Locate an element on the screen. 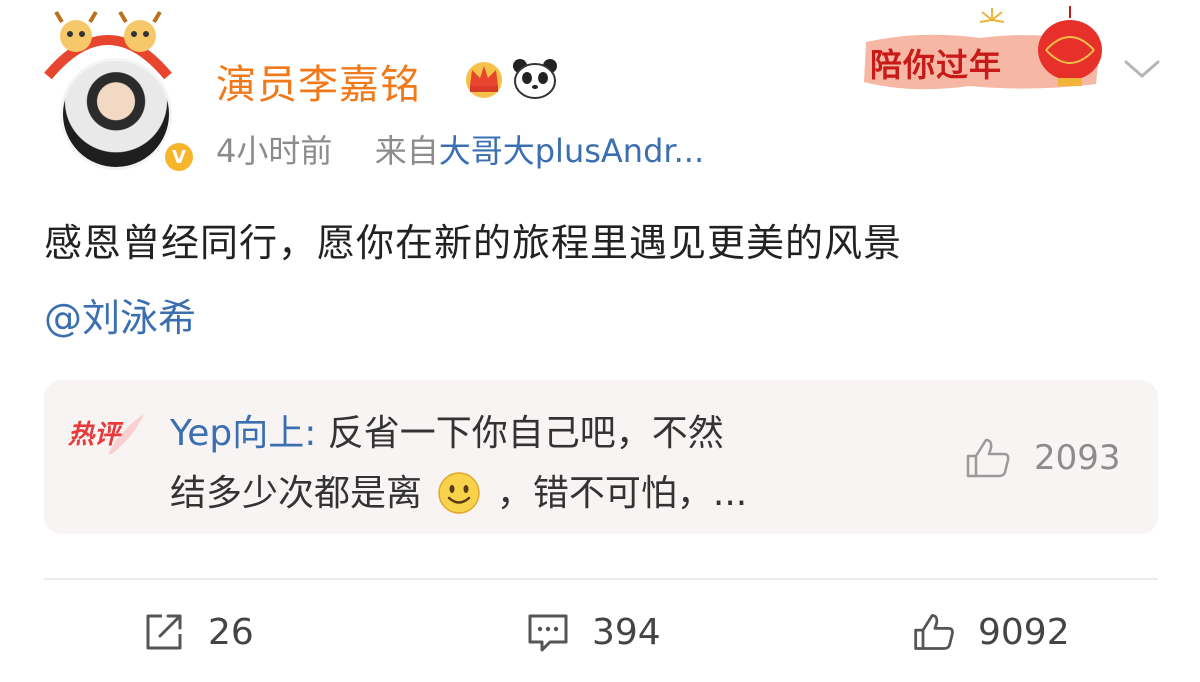 This screenshot has width=1200, height=682. like-count: 9092 is located at coordinates (1024, 632).